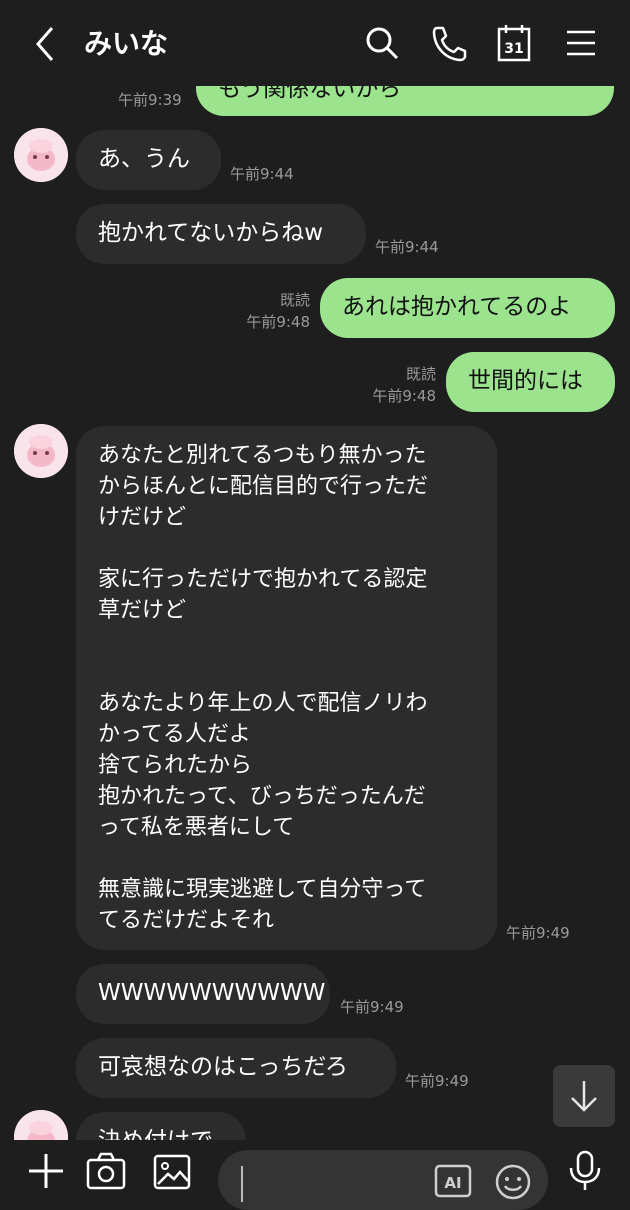 This screenshot has width=630, height=1210. What do you see at coordinates (581, 43) in the screenshot?
I see `menu-icon` at bounding box center [581, 43].